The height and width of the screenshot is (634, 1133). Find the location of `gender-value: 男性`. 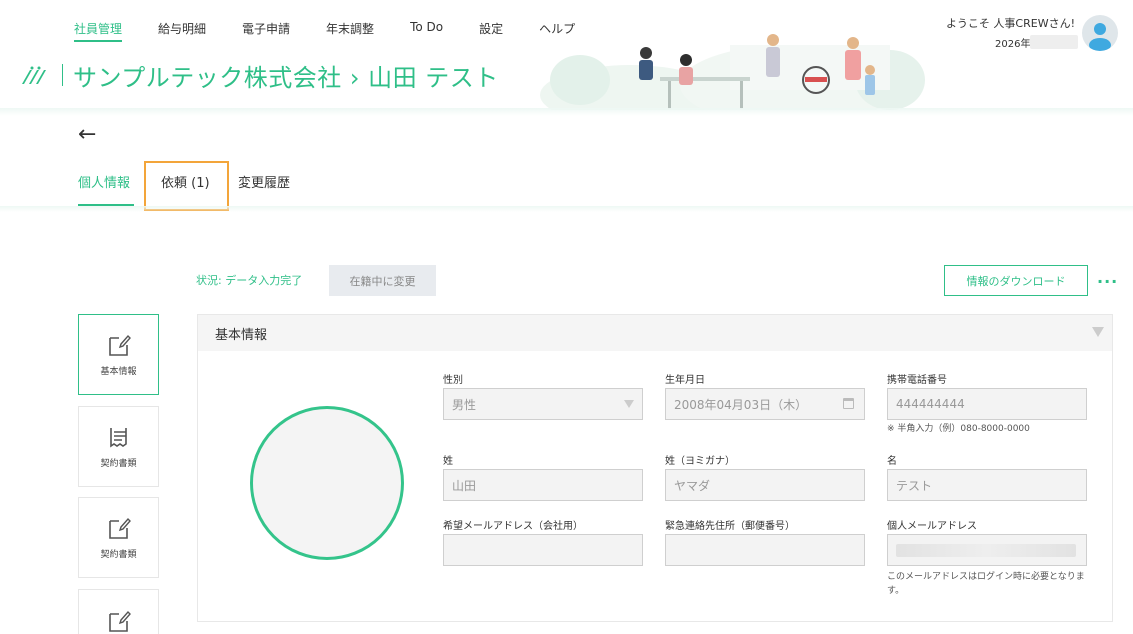

gender-value: 男性 is located at coordinates (464, 404).